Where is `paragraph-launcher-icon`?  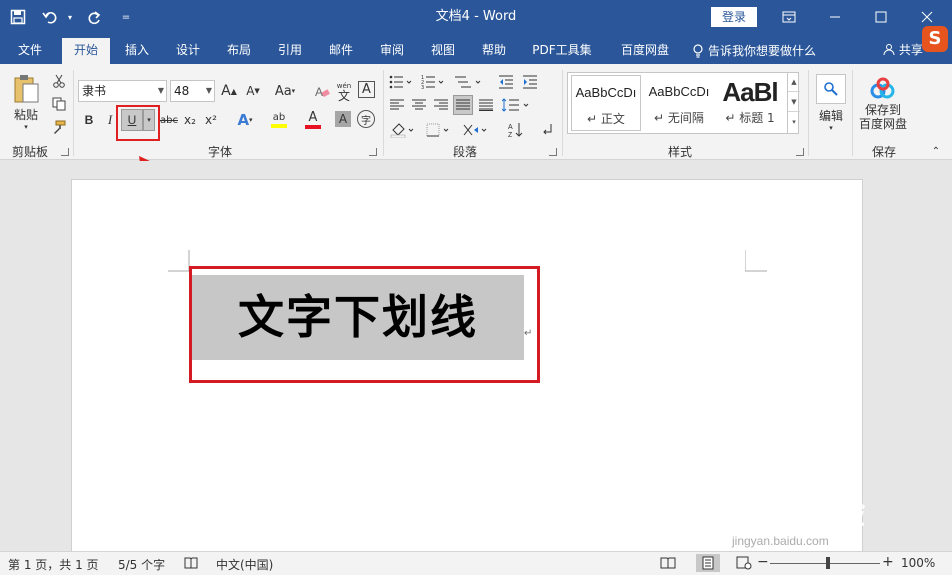
paragraph-launcher-icon is located at coordinates (553, 152).